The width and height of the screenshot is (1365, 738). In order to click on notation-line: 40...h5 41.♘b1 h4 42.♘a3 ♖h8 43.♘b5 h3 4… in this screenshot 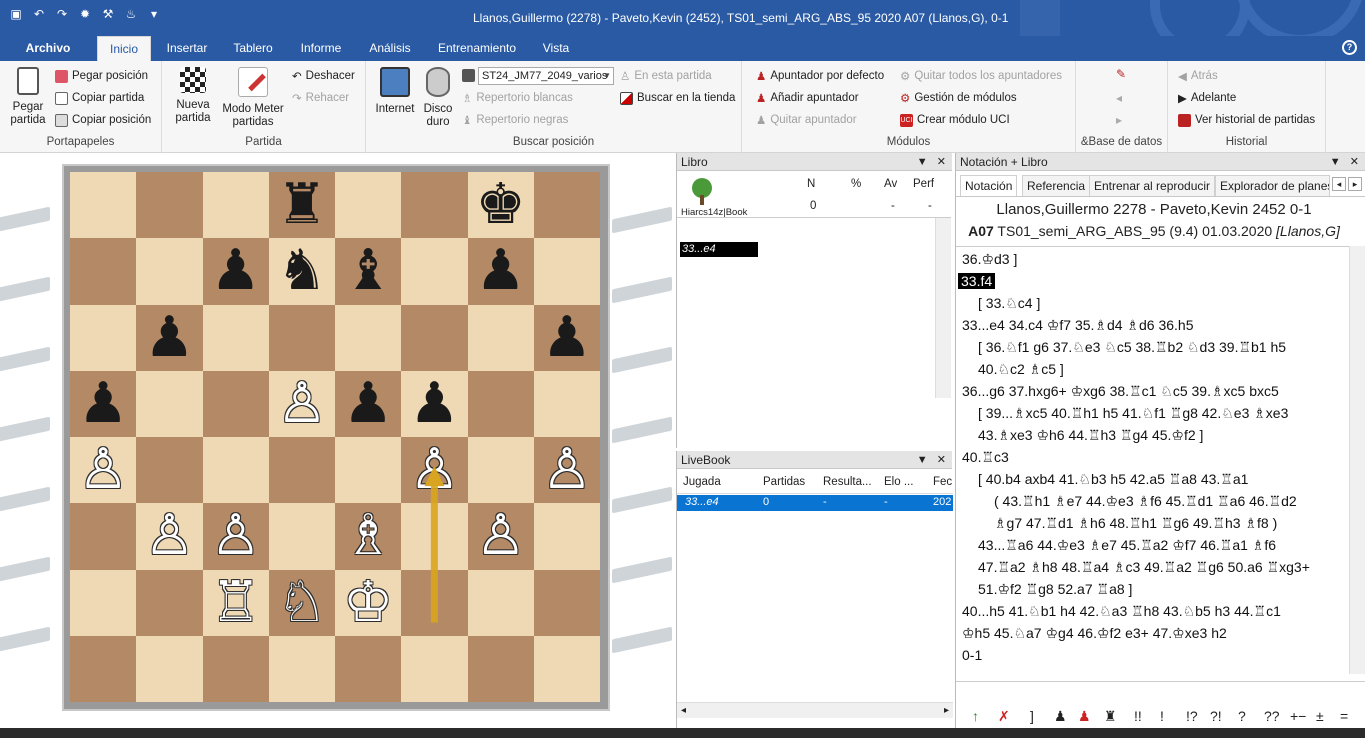, I will do `click(1121, 611)`.